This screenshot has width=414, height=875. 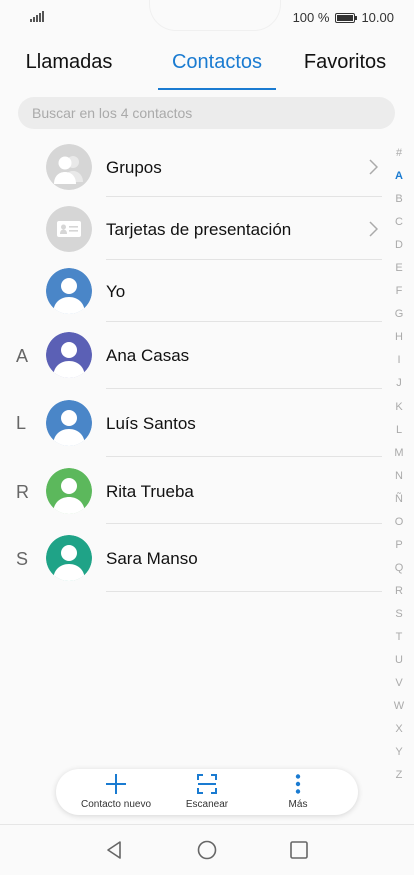 I want to click on more-vertical-icon, so click(x=298, y=784).